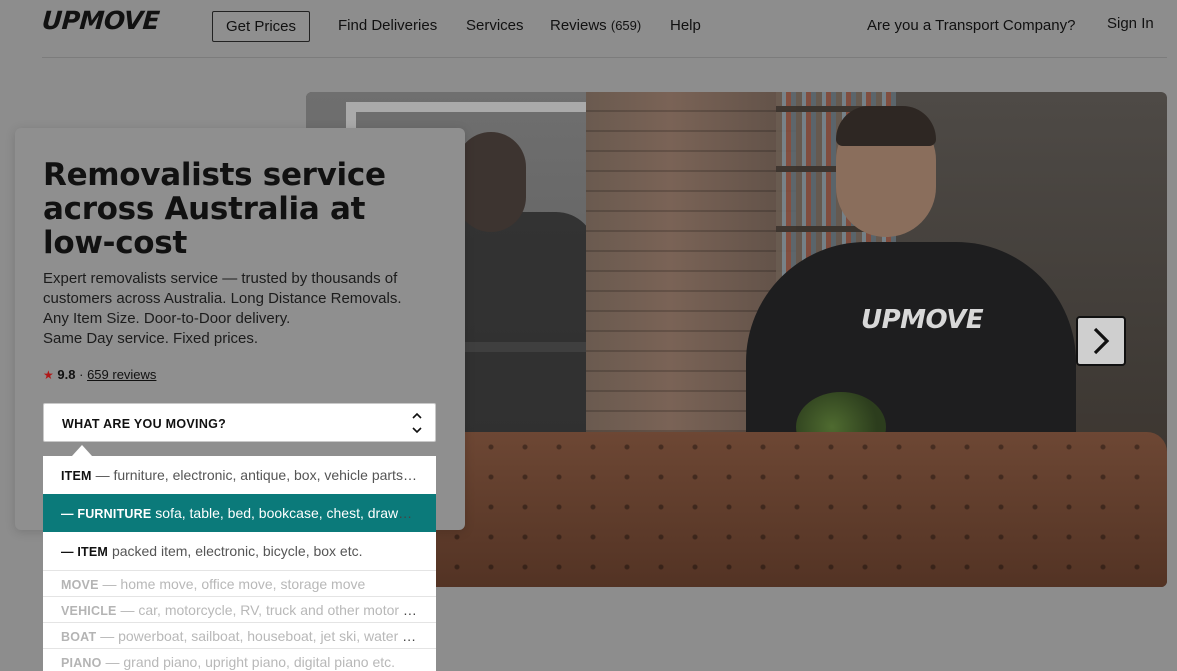 Image resolution: width=1177 pixels, height=671 pixels. I want to click on hero-person-shirt, so click(911, 347).